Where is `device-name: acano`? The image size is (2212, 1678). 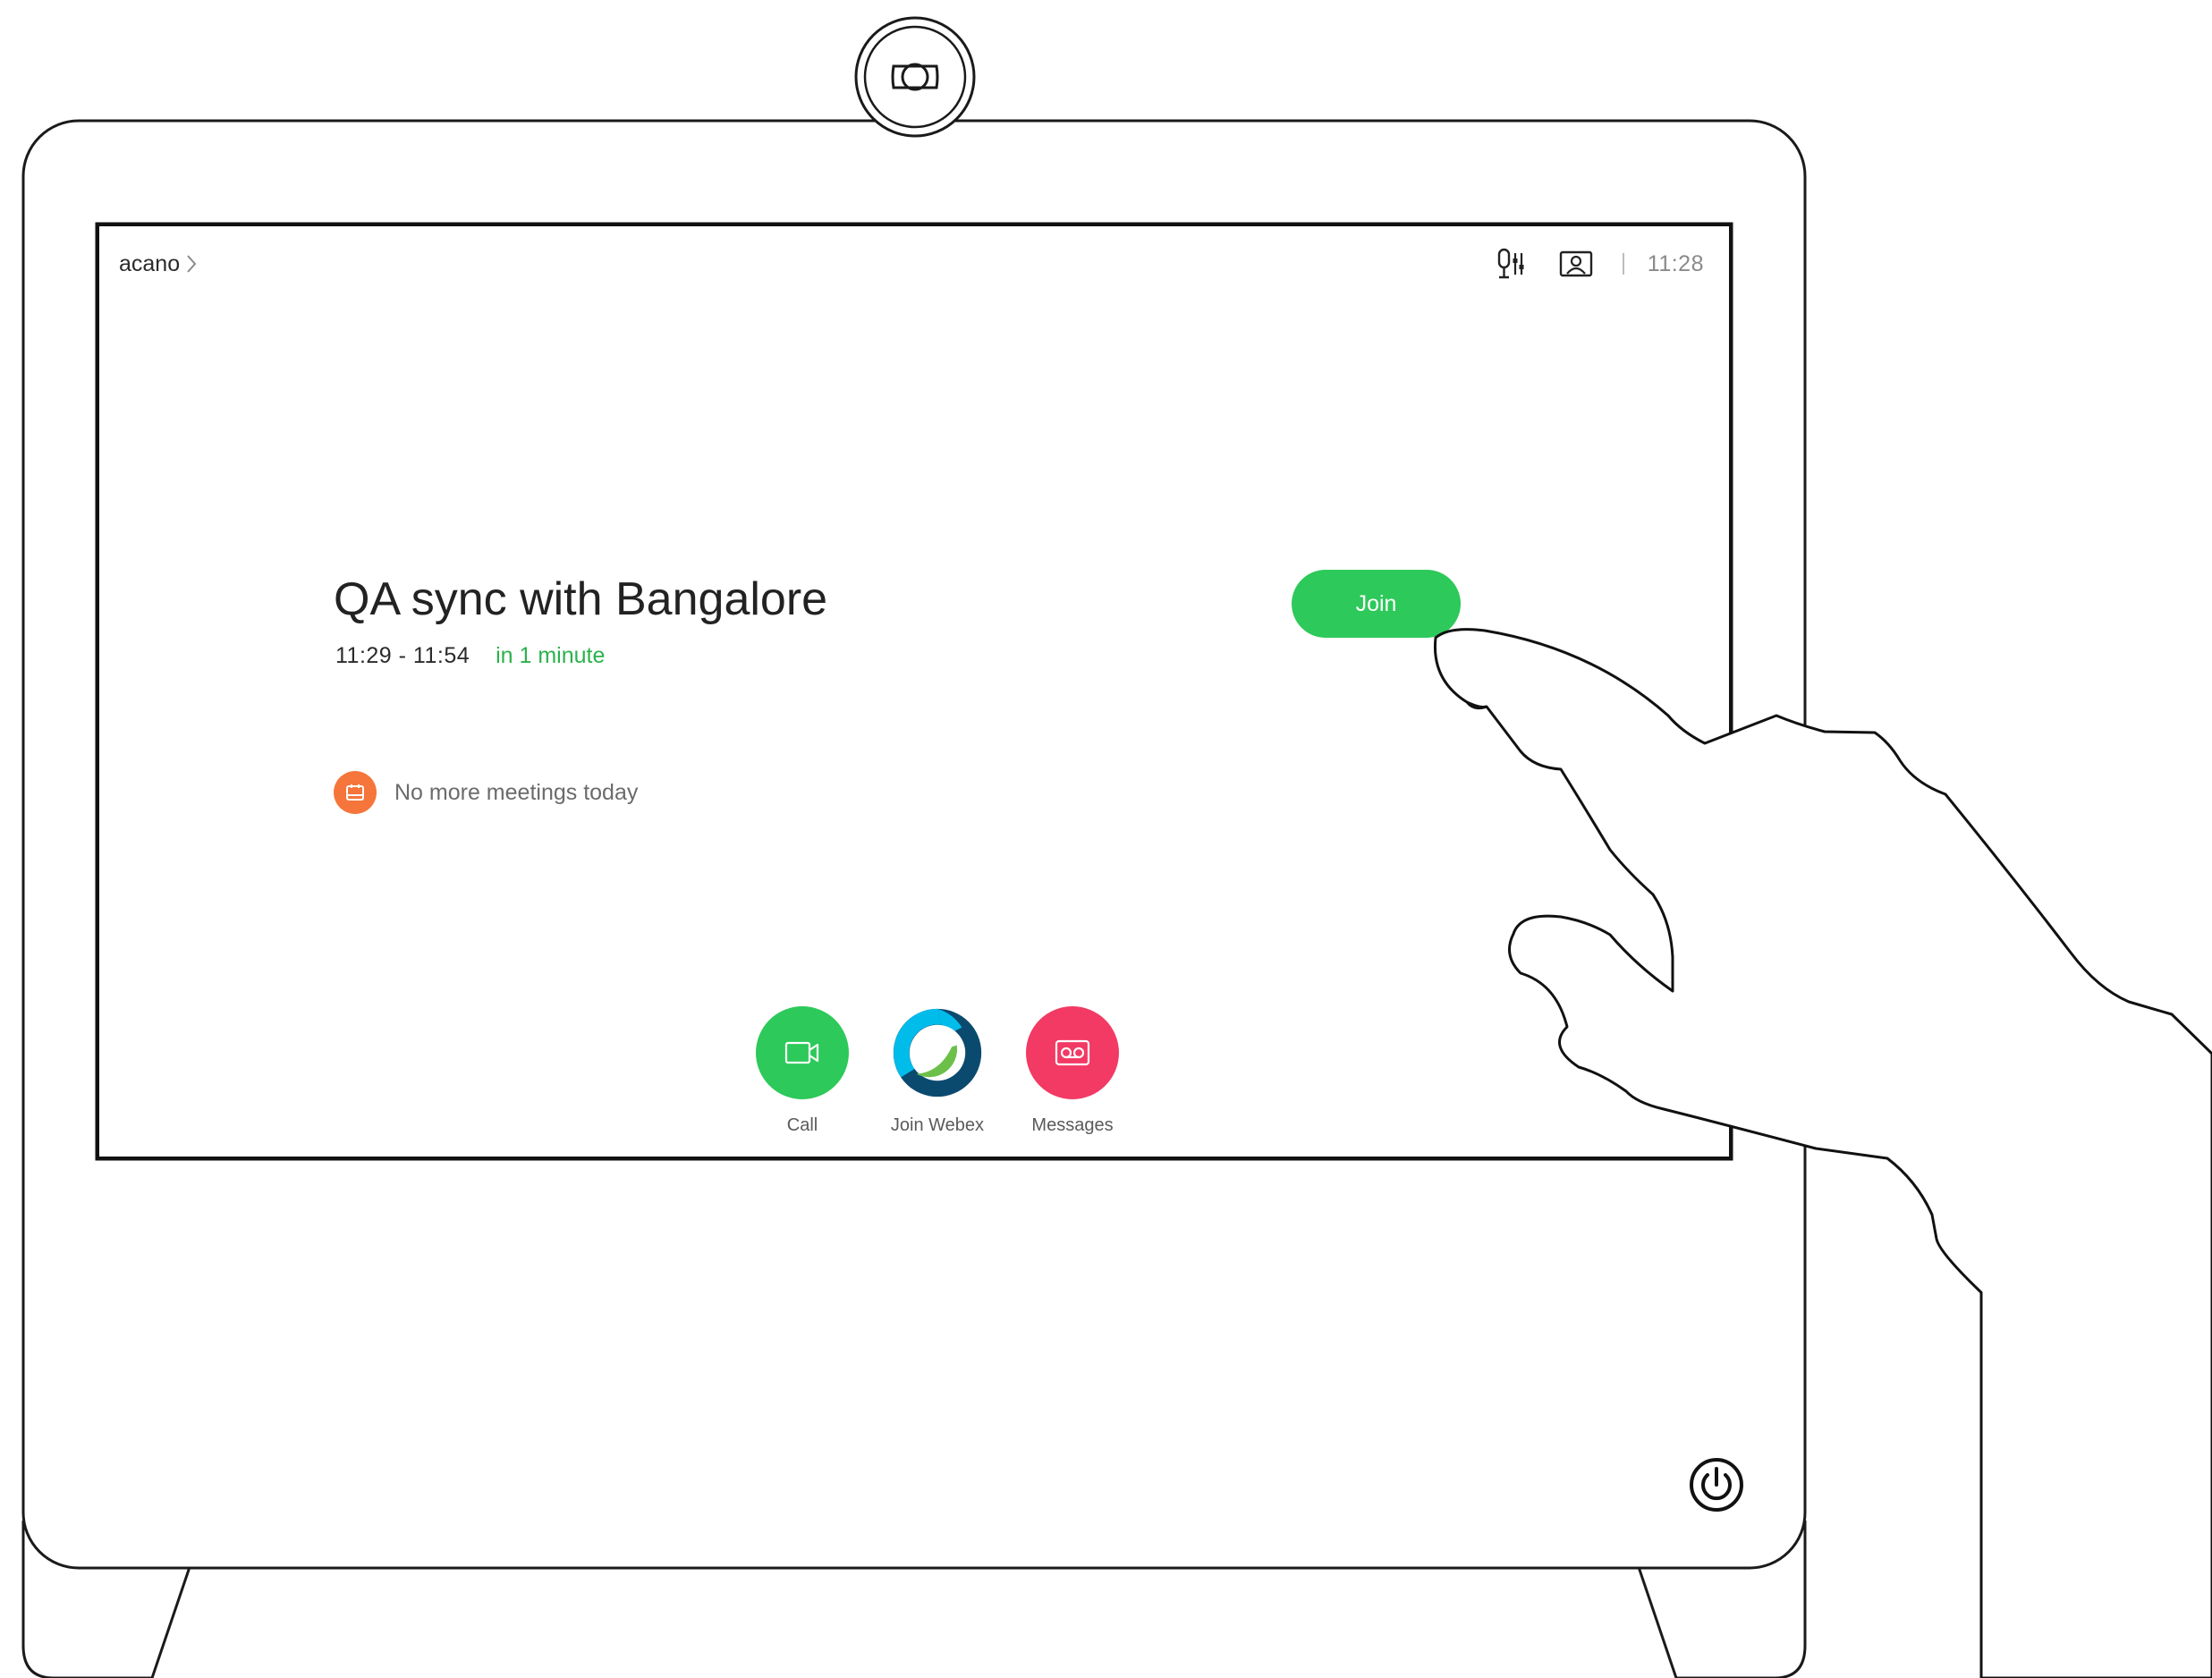 device-name: acano is located at coordinates (150, 263).